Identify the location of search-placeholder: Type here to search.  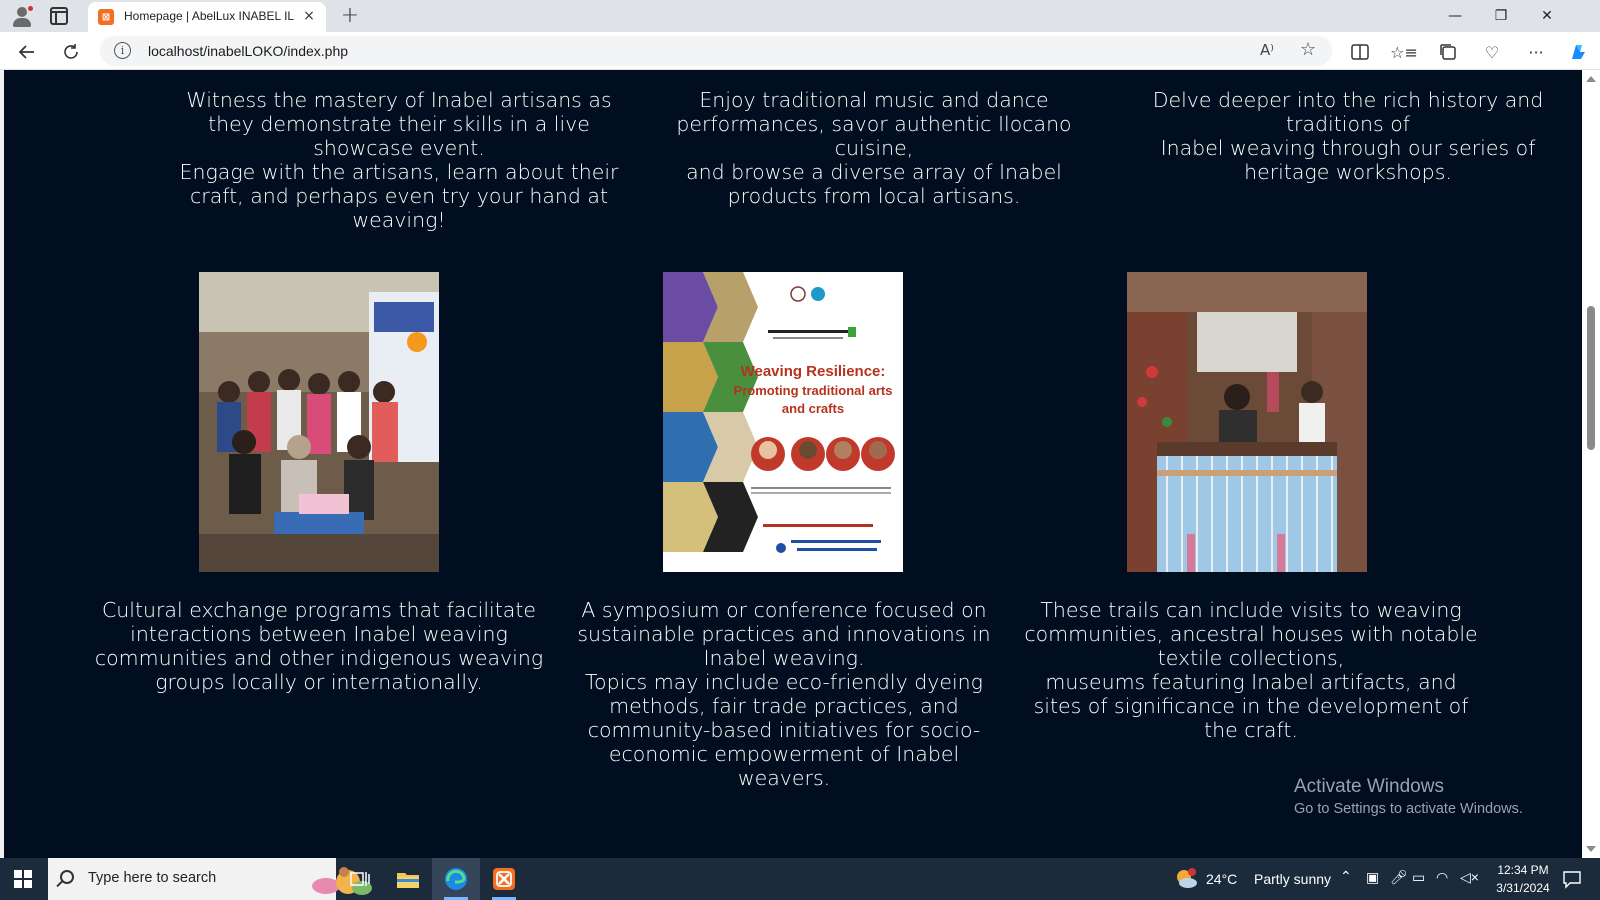
(152, 878).